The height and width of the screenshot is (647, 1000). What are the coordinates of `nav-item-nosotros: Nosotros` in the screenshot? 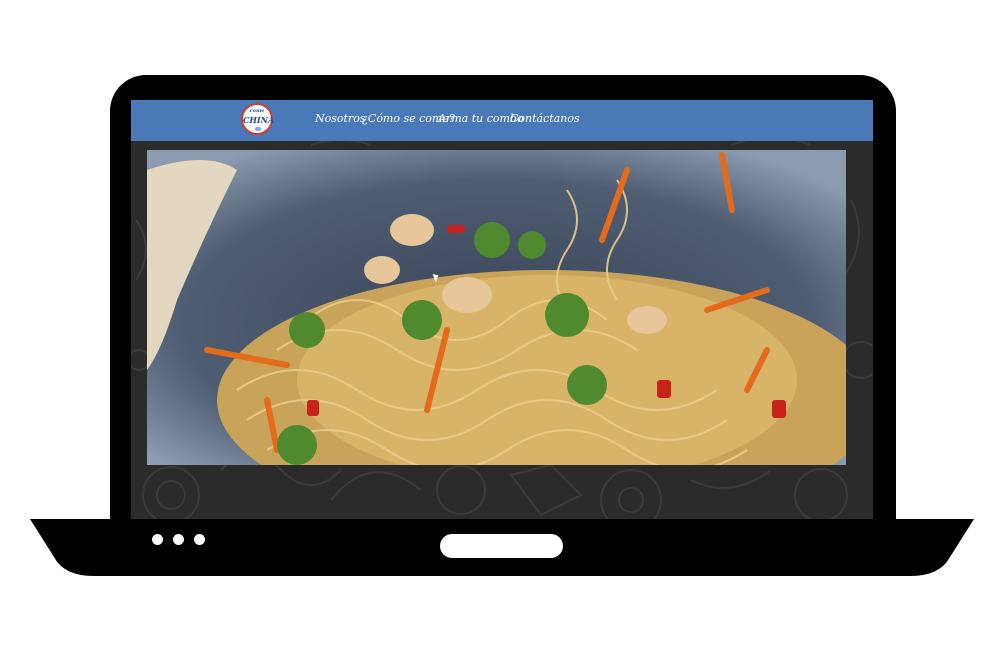 It's located at (340, 118).